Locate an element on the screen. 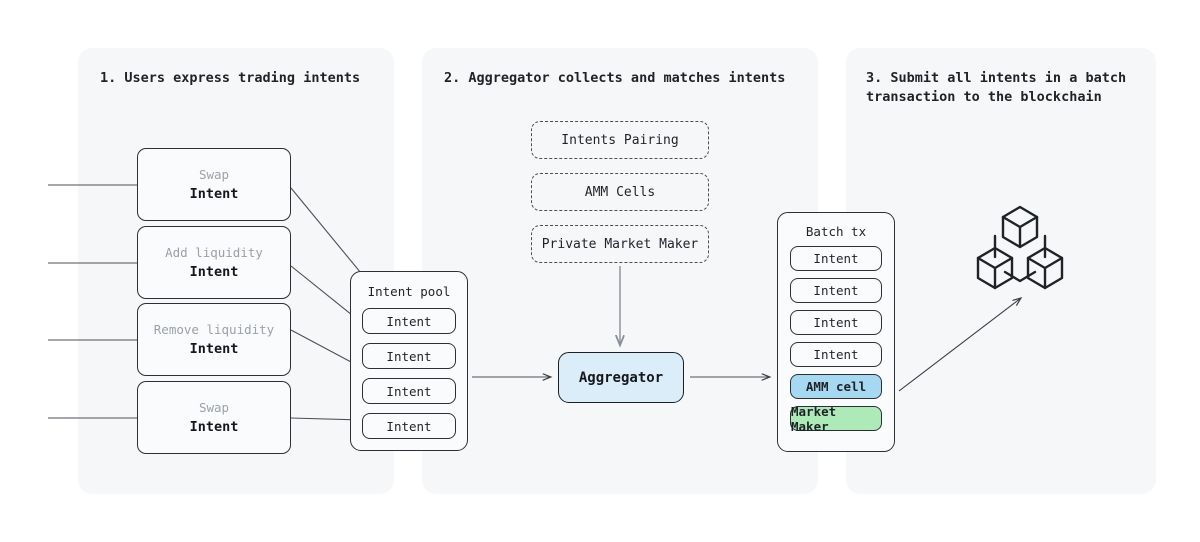 Image resolution: width=1200 pixels, height=542 pixels. blockchain-cubes-icon is located at coordinates (1020, 247).